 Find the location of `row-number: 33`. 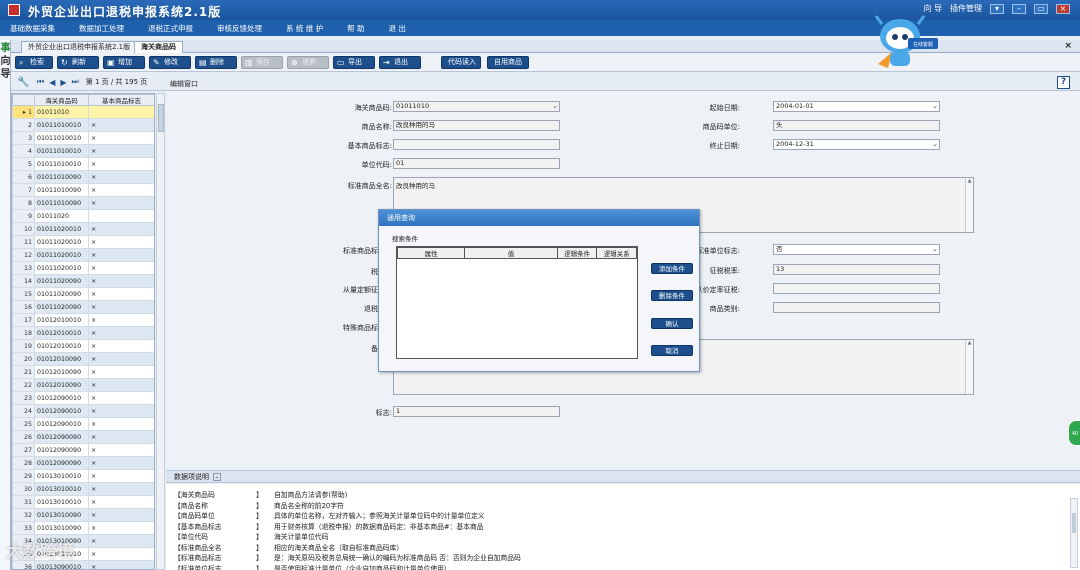

row-number: 33 is located at coordinates (23, 528).